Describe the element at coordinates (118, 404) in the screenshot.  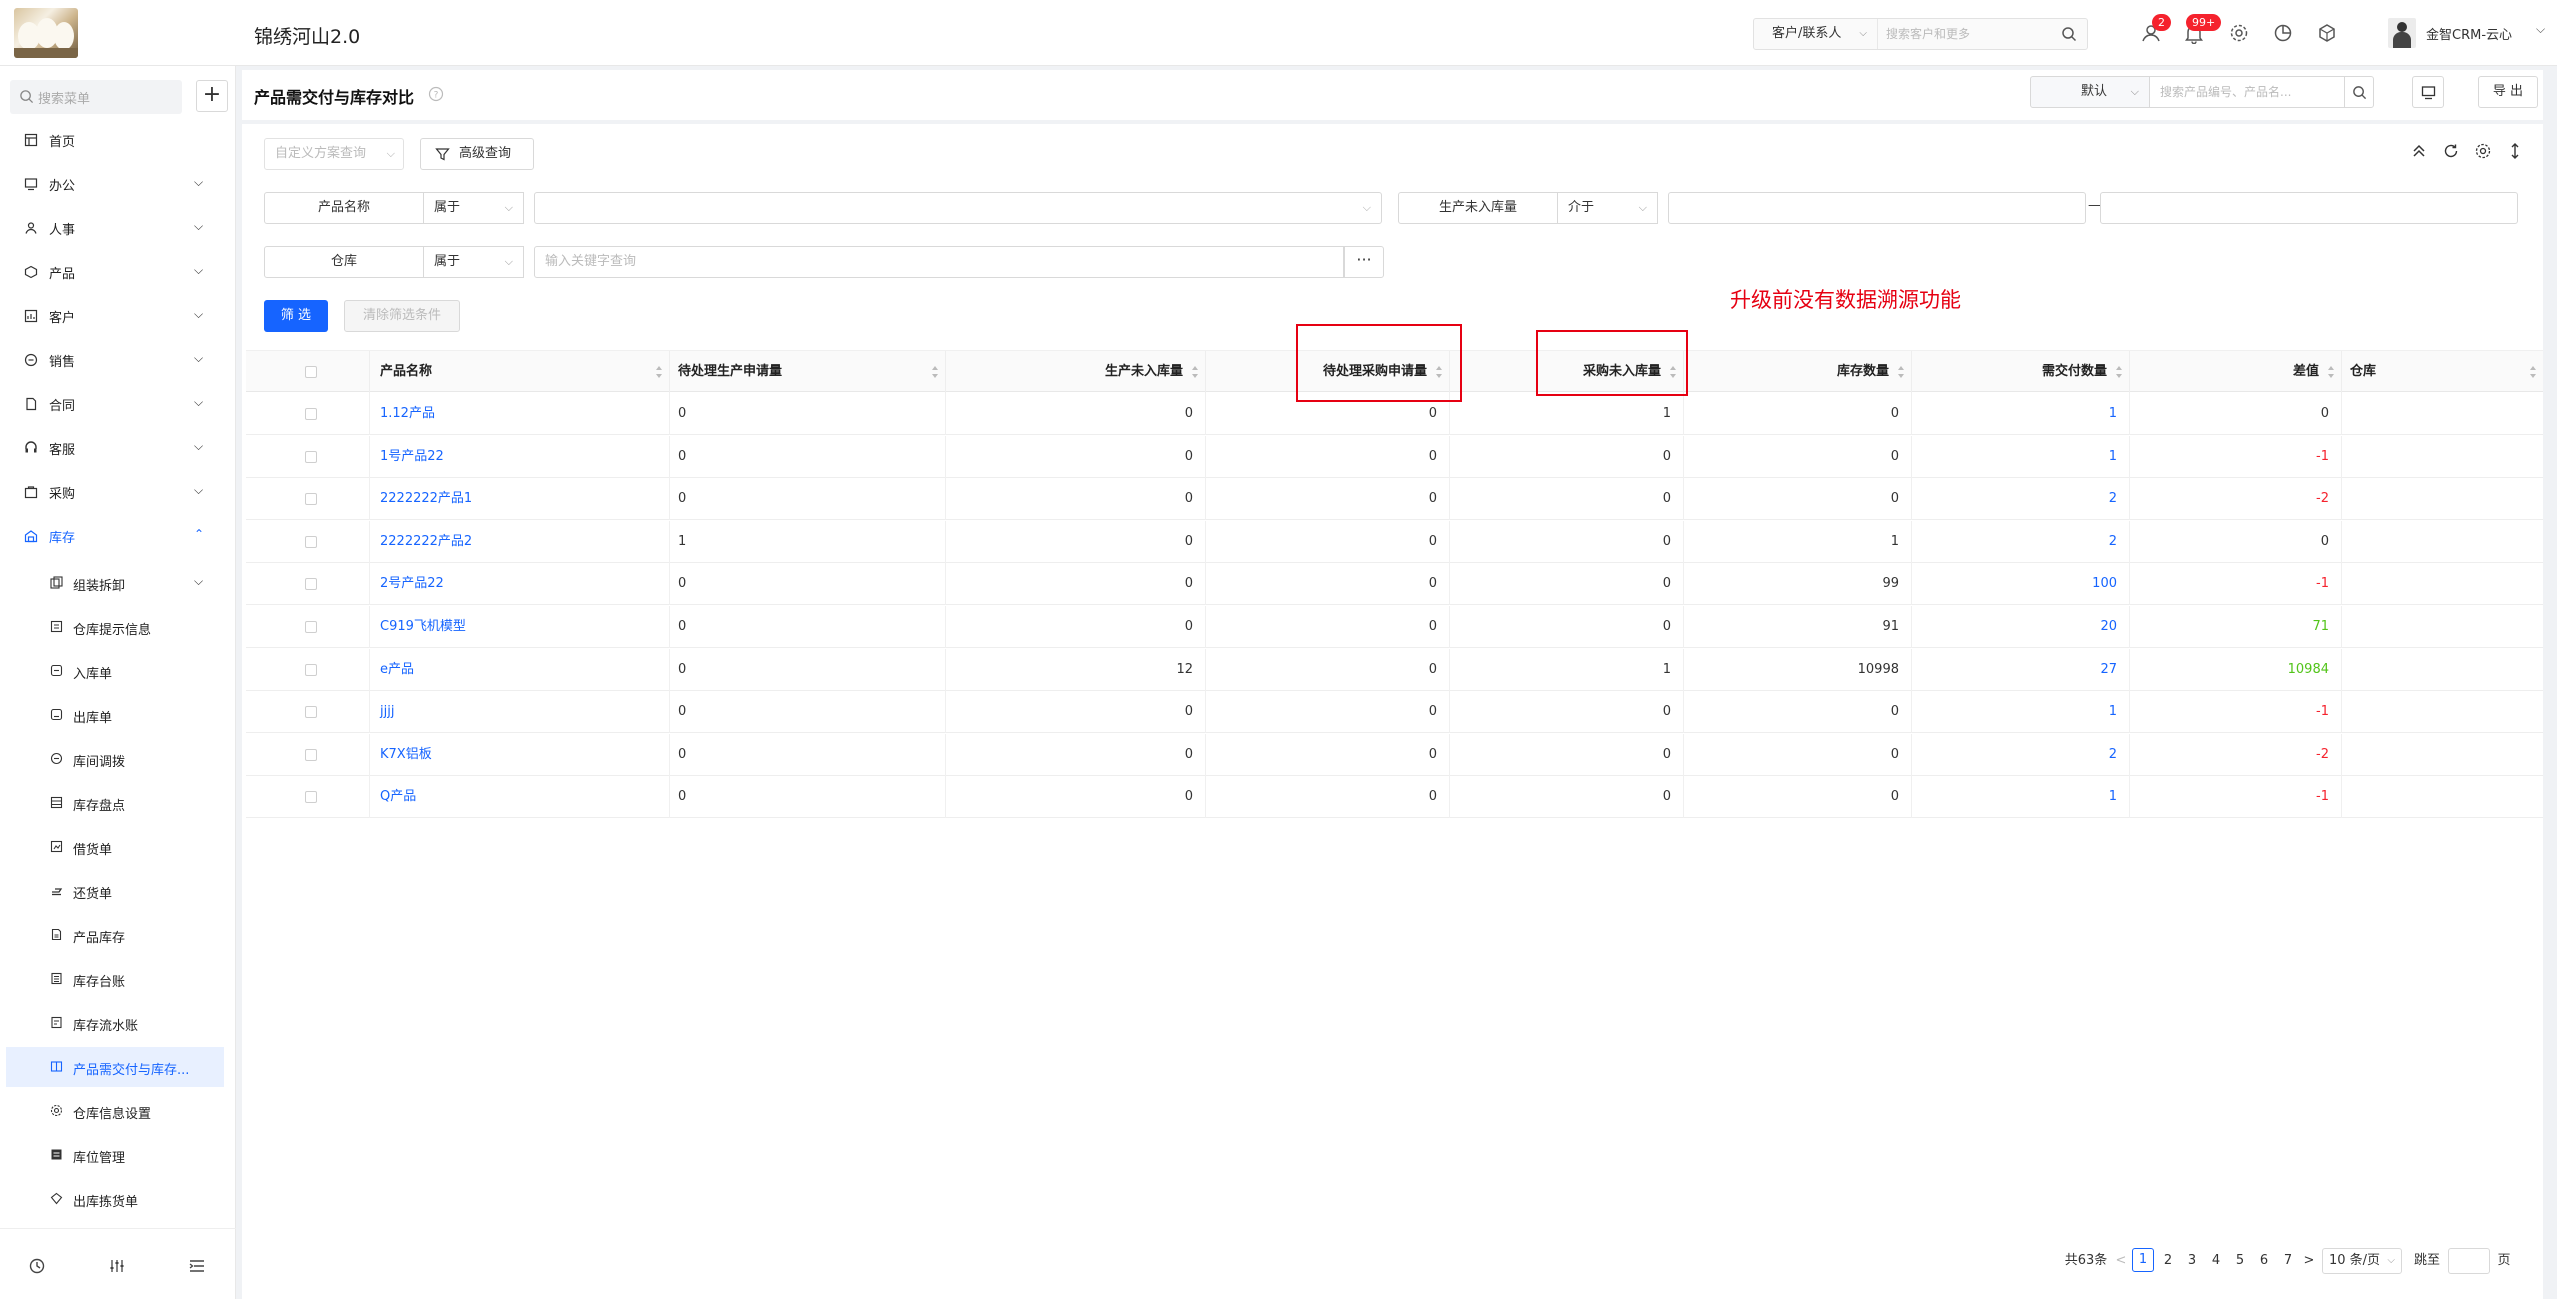
I see `sidebar-item-contract: 合同 ⌵` at that location.